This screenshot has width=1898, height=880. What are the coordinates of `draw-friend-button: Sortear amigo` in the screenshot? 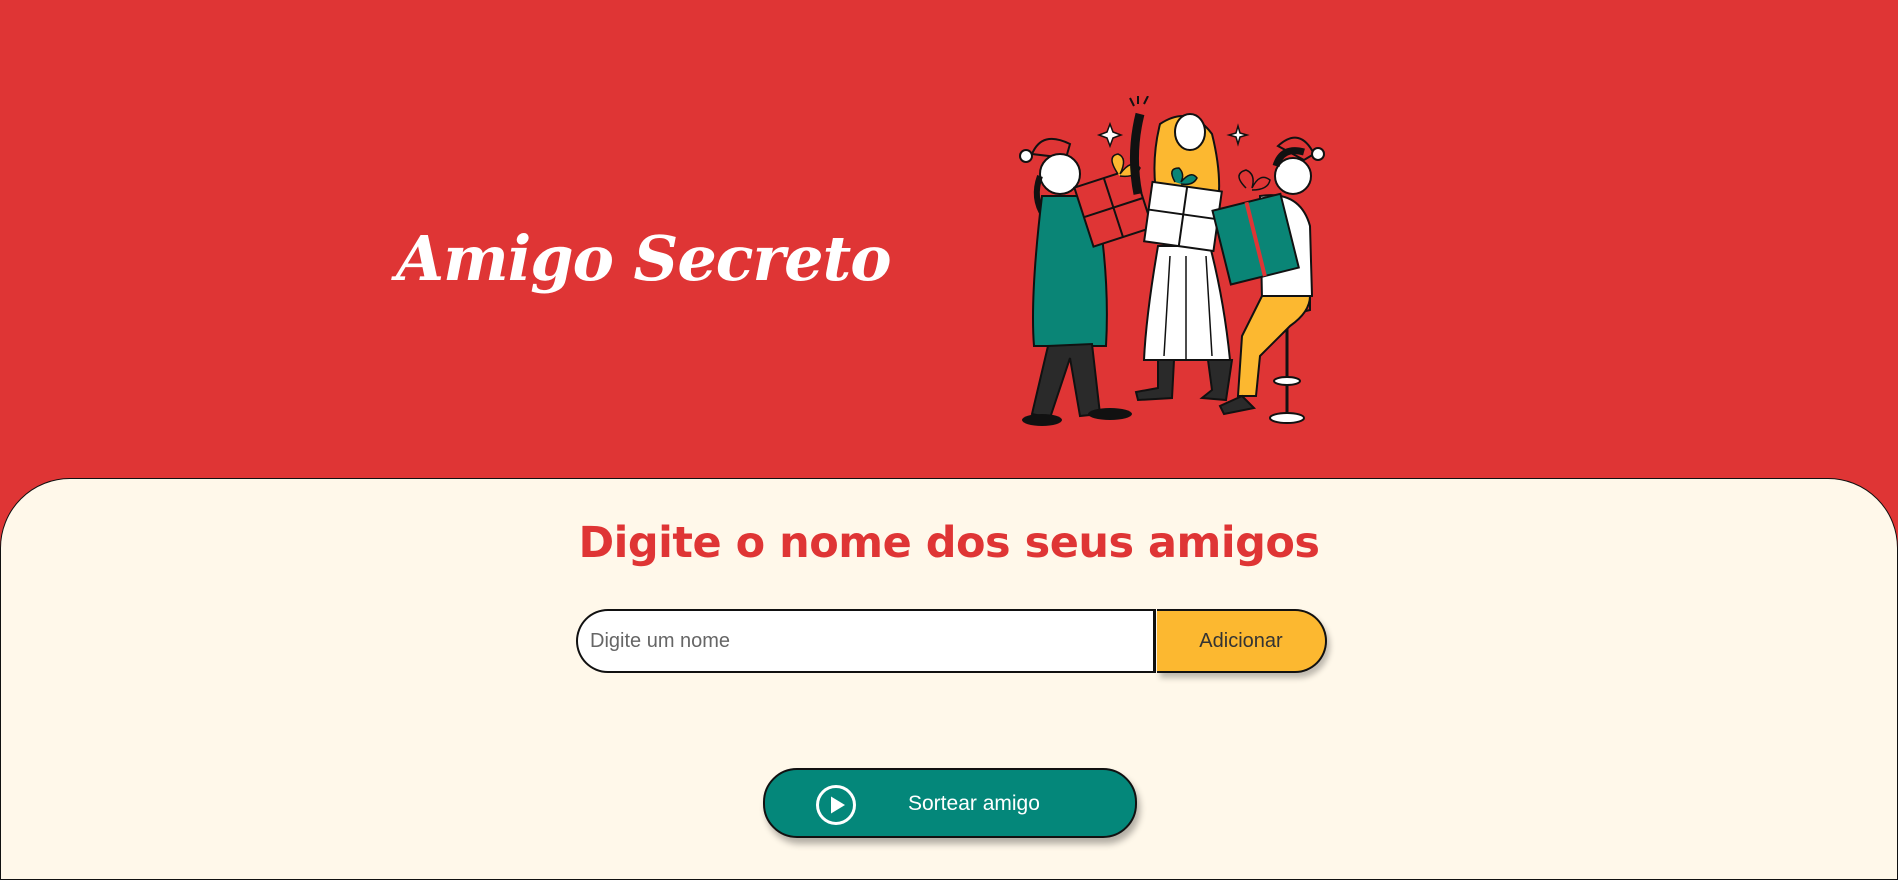 It's located at (950, 803).